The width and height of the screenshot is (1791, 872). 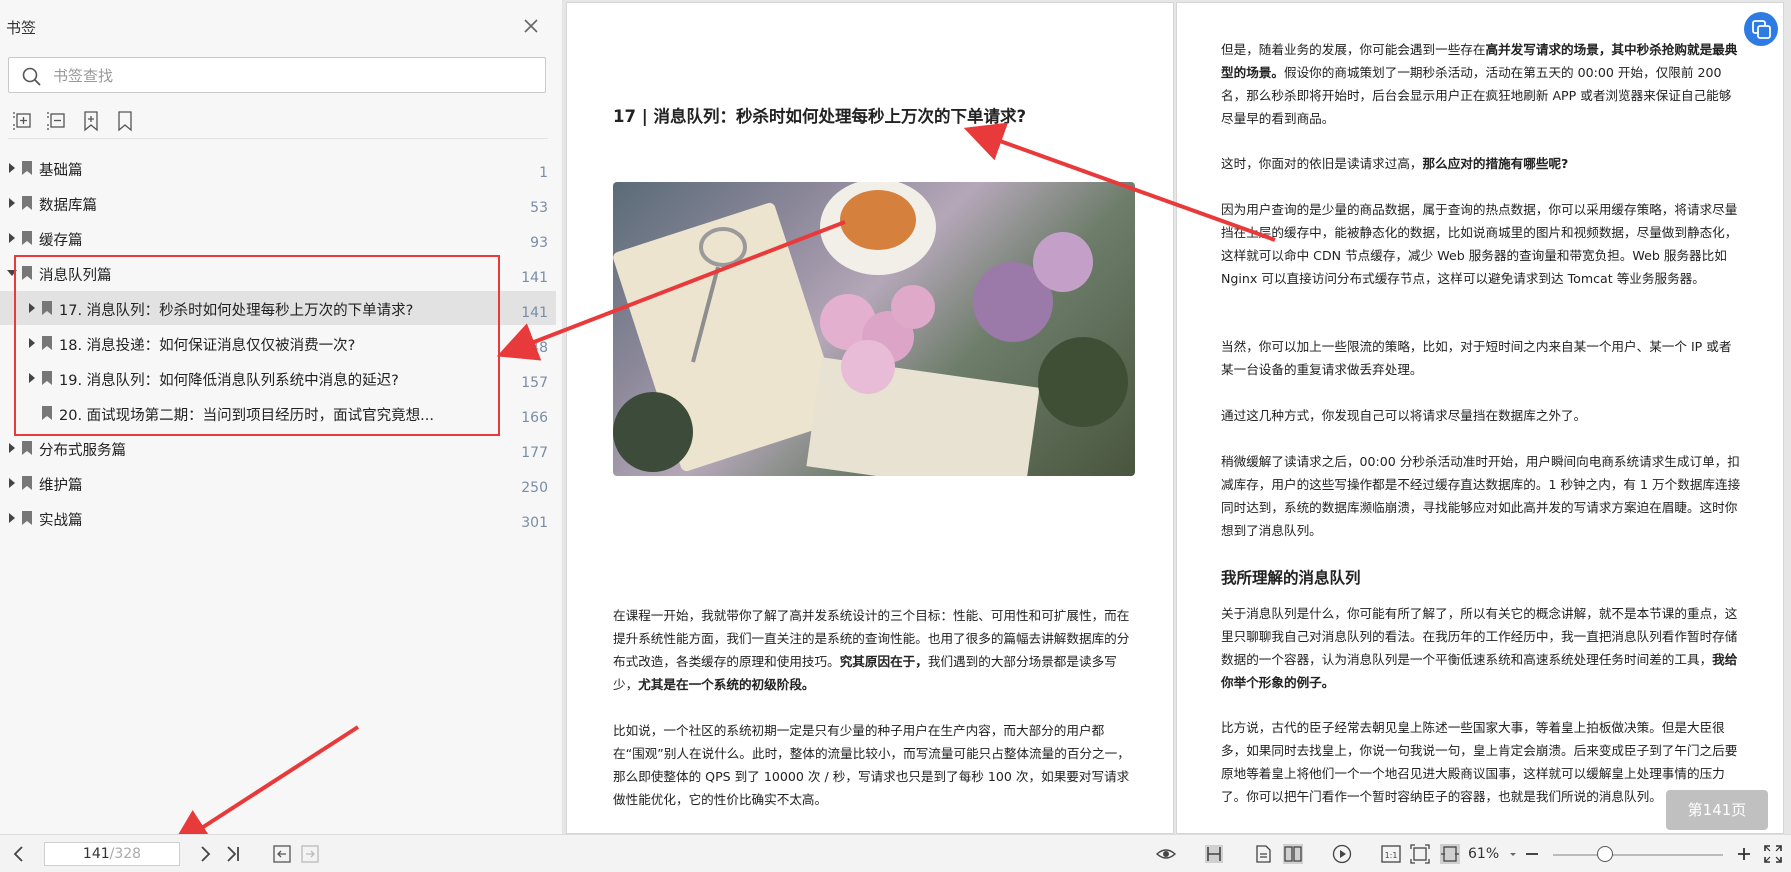 I want to click on zoom-slider-handle, so click(x=1605, y=854).